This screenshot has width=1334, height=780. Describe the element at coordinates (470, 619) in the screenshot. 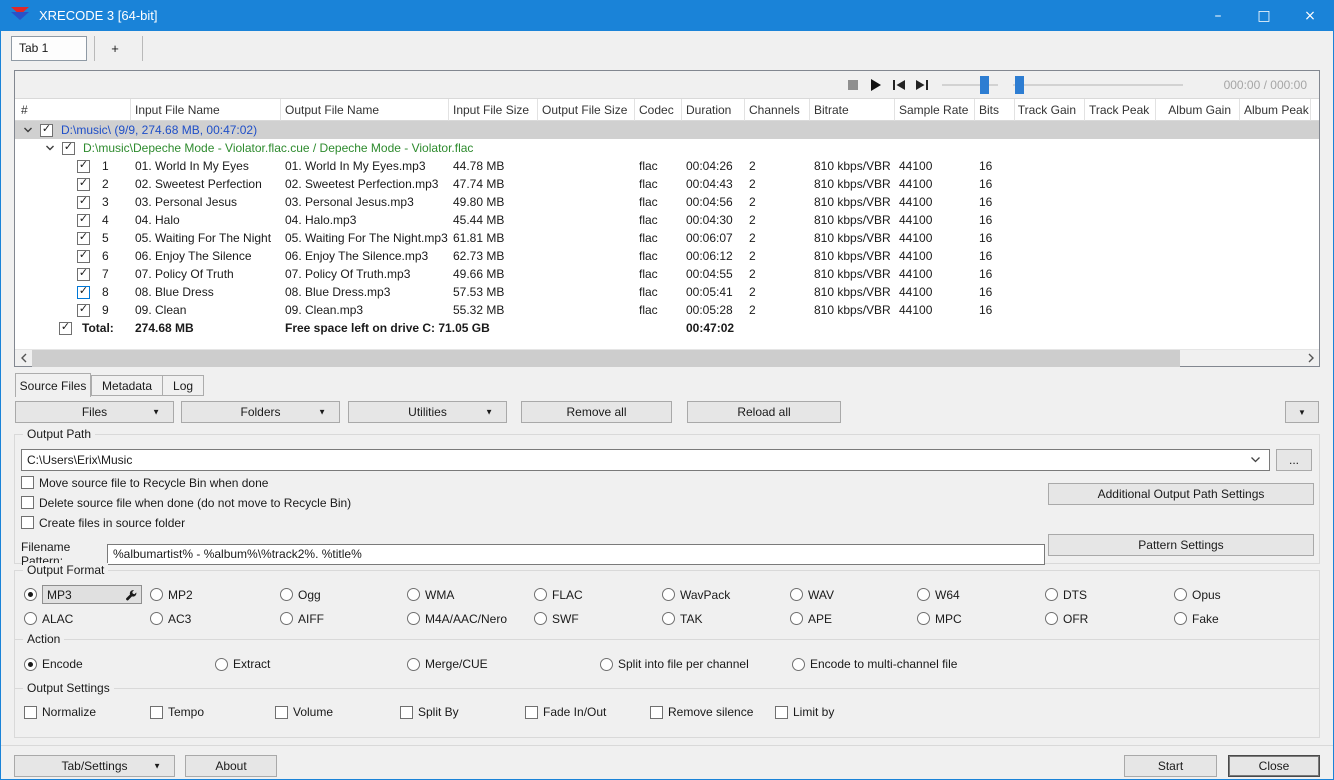

I see `radio-option-m4a-aac-nero: M4A/AAC/Nero` at that location.